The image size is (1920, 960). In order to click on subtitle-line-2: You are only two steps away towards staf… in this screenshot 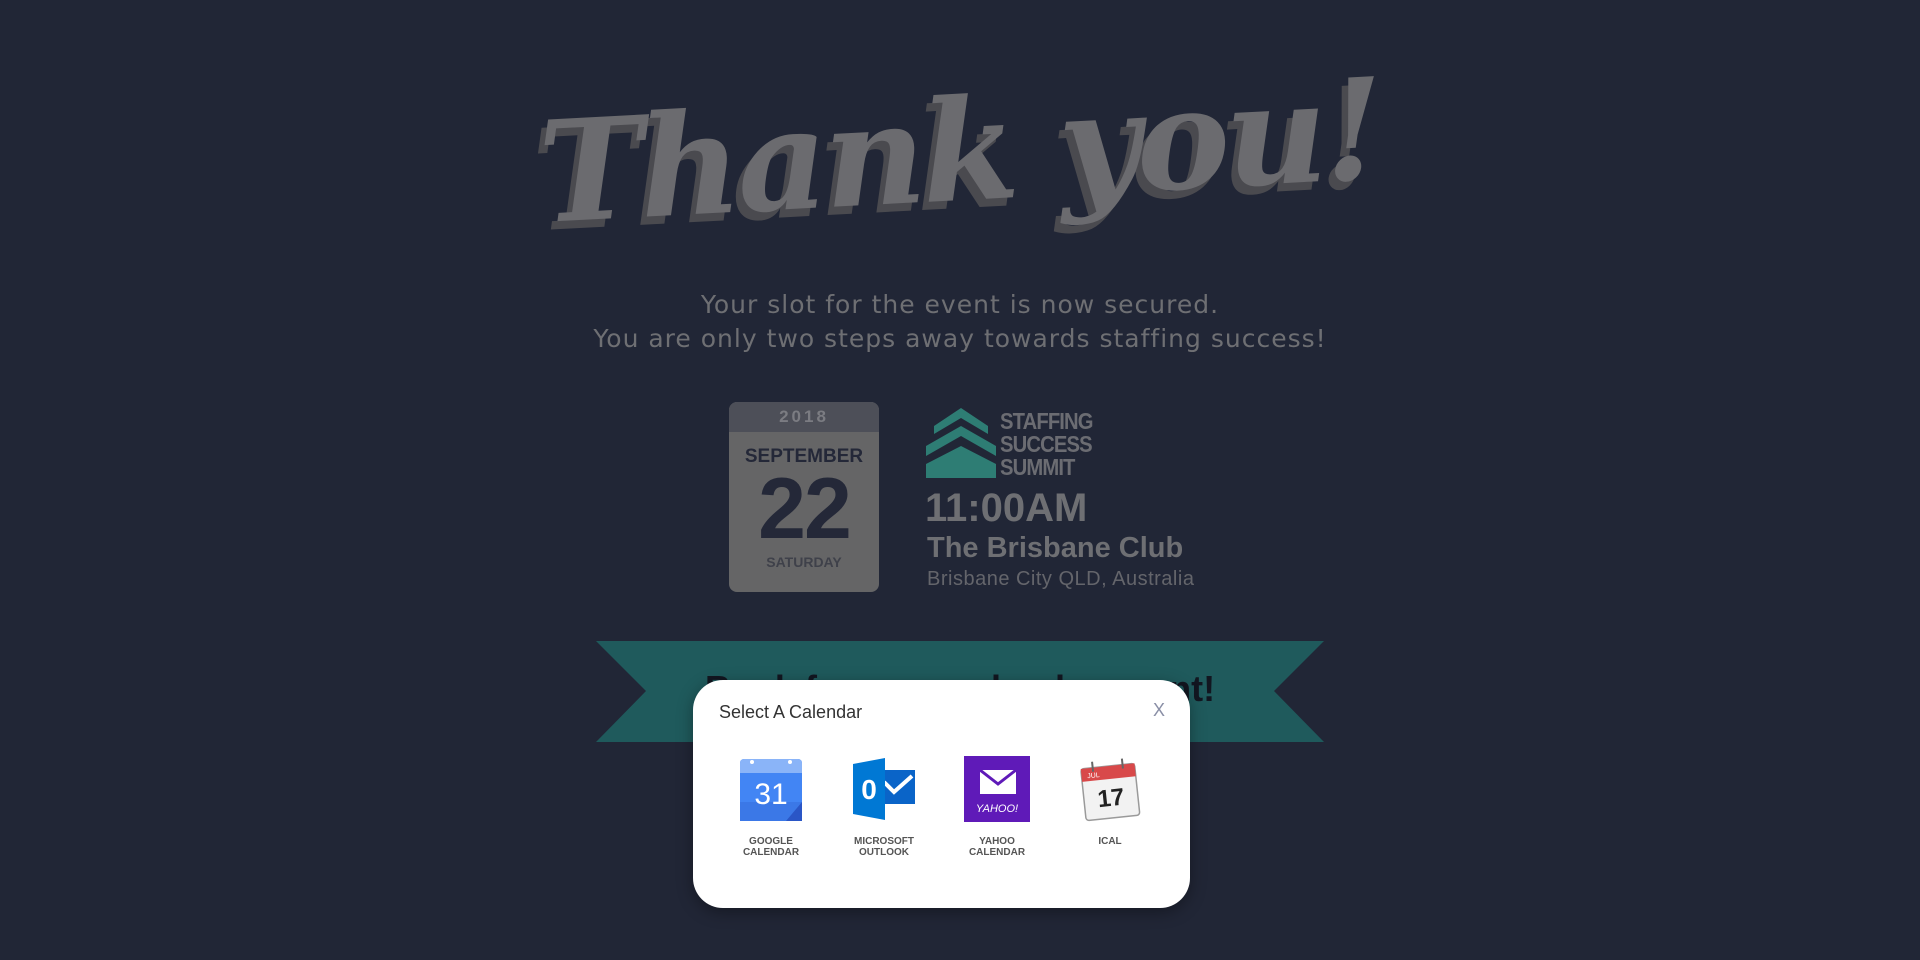, I will do `click(960, 338)`.